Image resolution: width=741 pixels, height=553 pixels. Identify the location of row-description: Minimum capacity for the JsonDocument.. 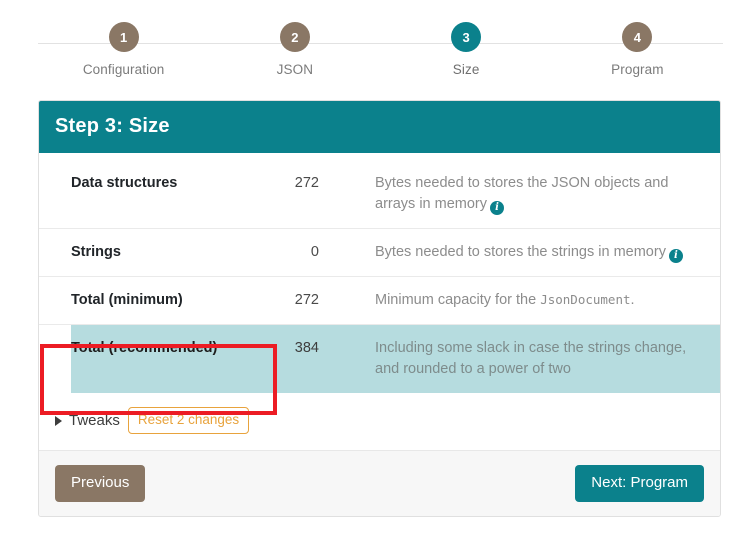
(543, 300).